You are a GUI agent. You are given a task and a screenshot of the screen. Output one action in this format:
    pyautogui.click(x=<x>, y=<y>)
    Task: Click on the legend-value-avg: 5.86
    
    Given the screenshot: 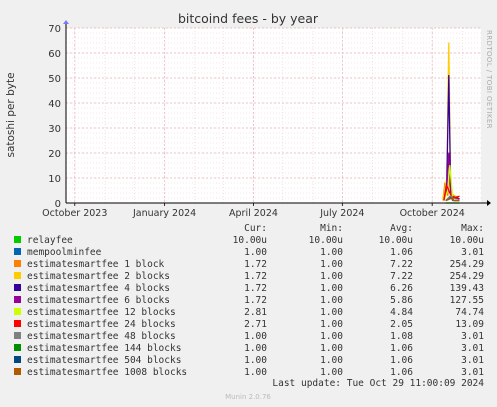 What is the action you would take?
    pyautogui.click(x=401, y=300)
    